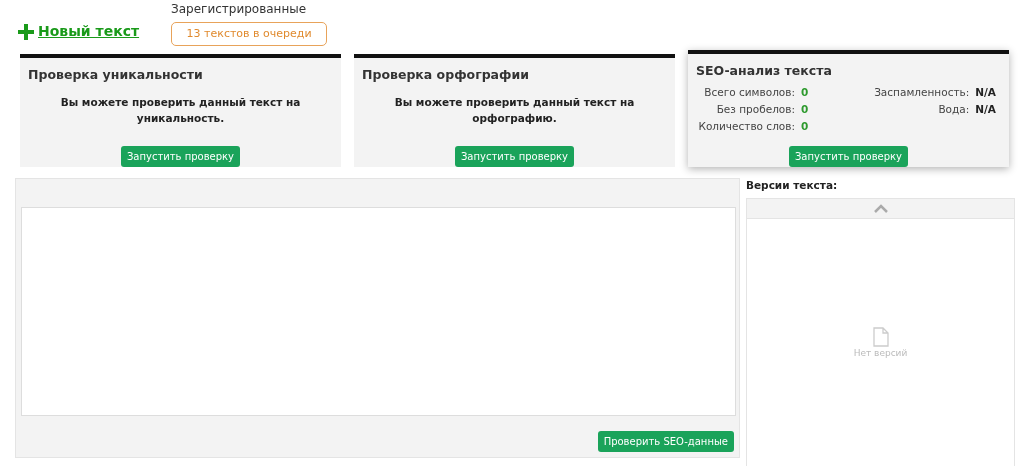  What do you see at coordinates (746, 127) in the screenshot?
I see `stat-label: Количество слов:` at bounding box center [746, 127].